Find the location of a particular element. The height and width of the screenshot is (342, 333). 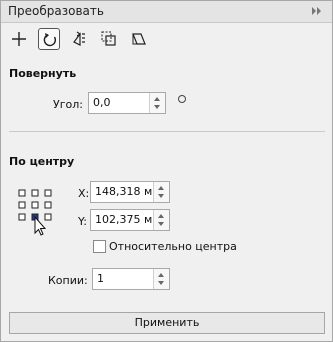

mirror-icon is located at coordinates (79, 39).